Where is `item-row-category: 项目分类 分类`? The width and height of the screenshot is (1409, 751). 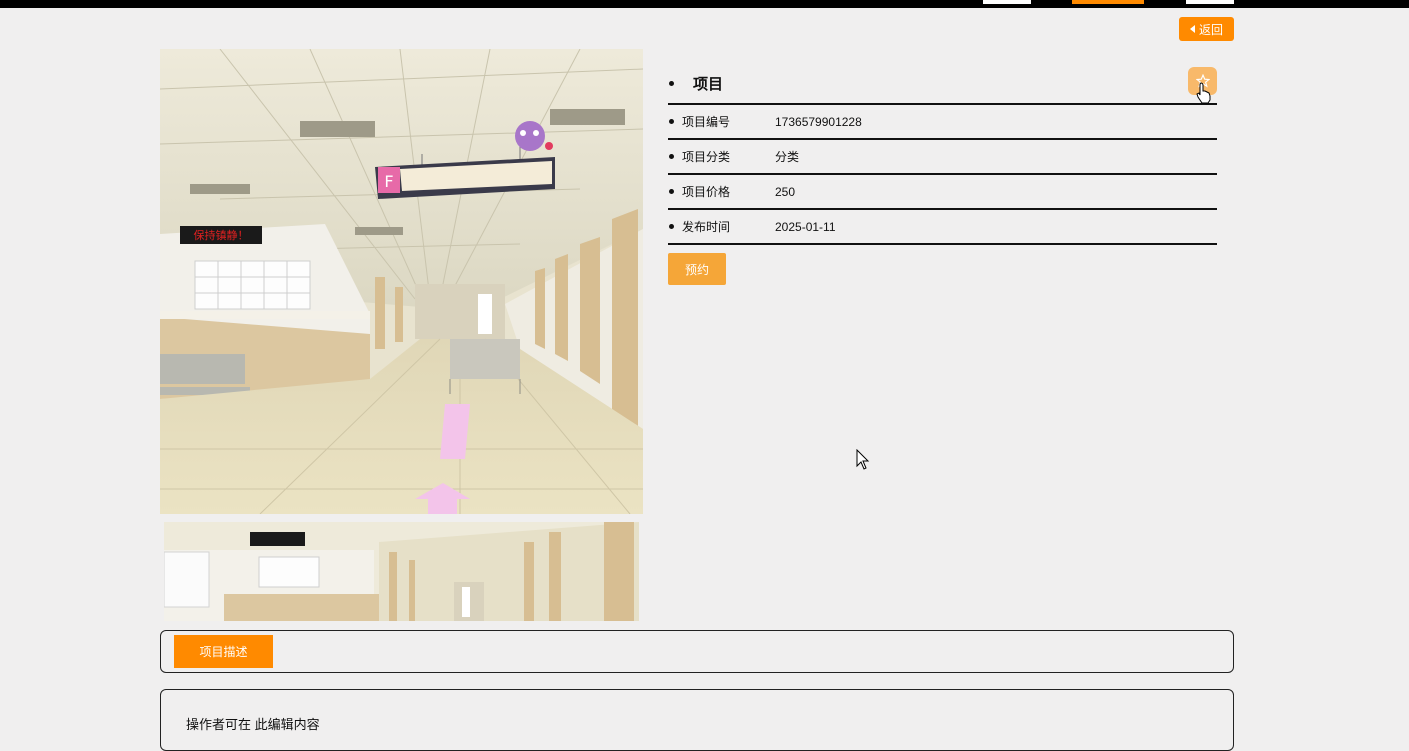
item-row-category: 项目分类 分类 is located at coordinates (942, 157).